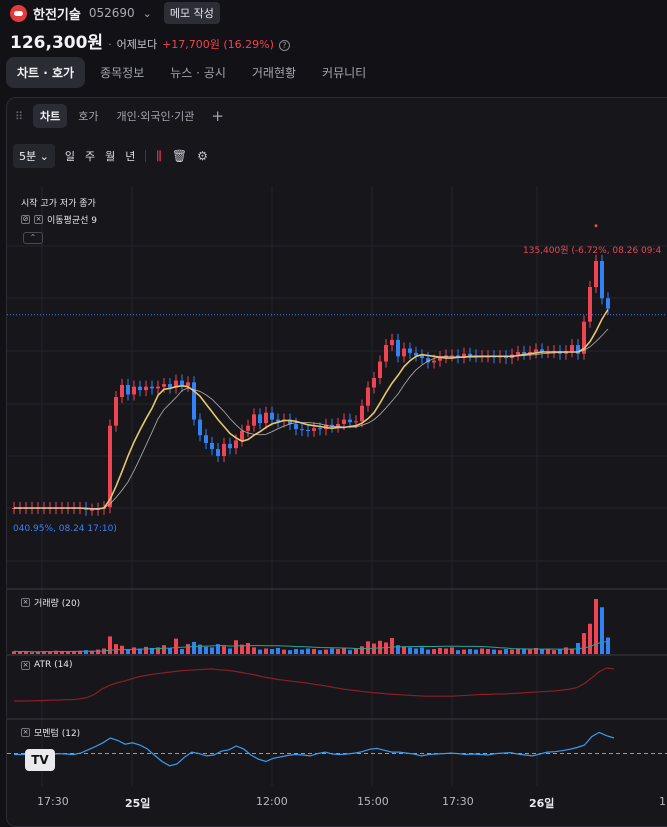 The image size is (667, 827). I want to click on collapse-legend-button: ⌃, so click(33, 238).